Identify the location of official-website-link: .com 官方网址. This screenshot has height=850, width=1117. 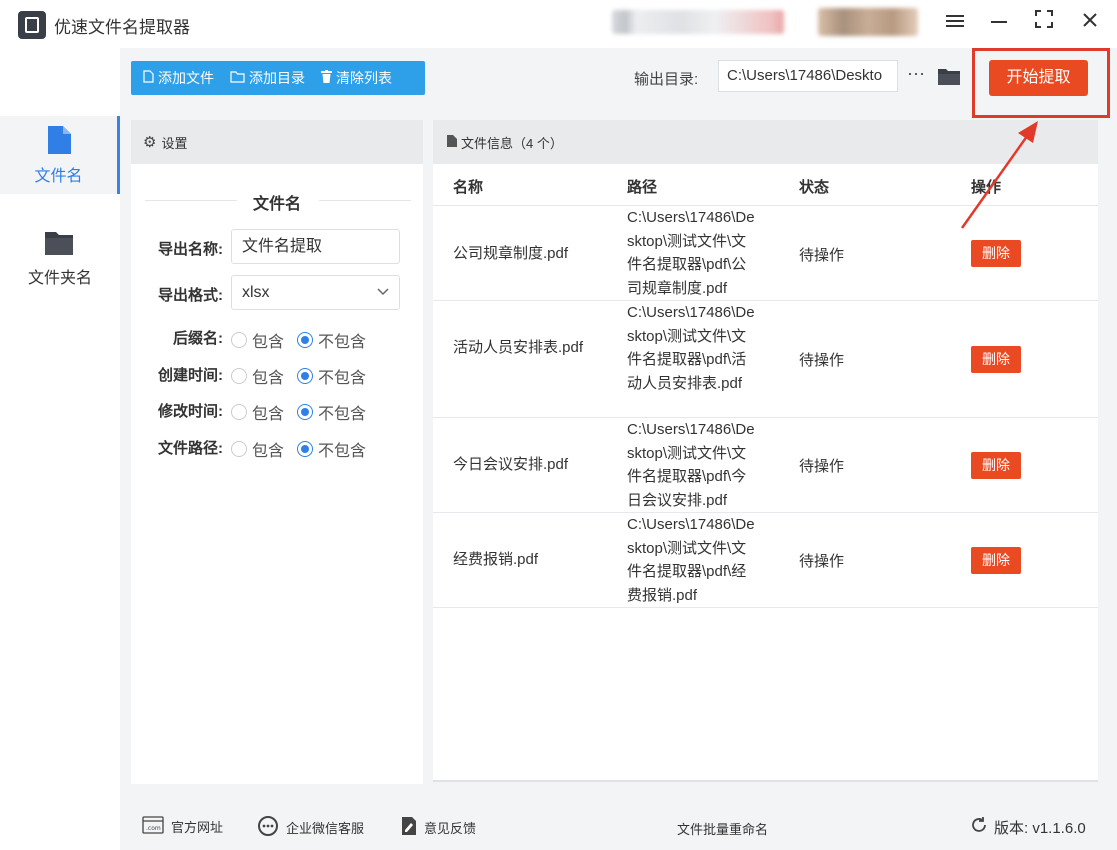
(182, 826).